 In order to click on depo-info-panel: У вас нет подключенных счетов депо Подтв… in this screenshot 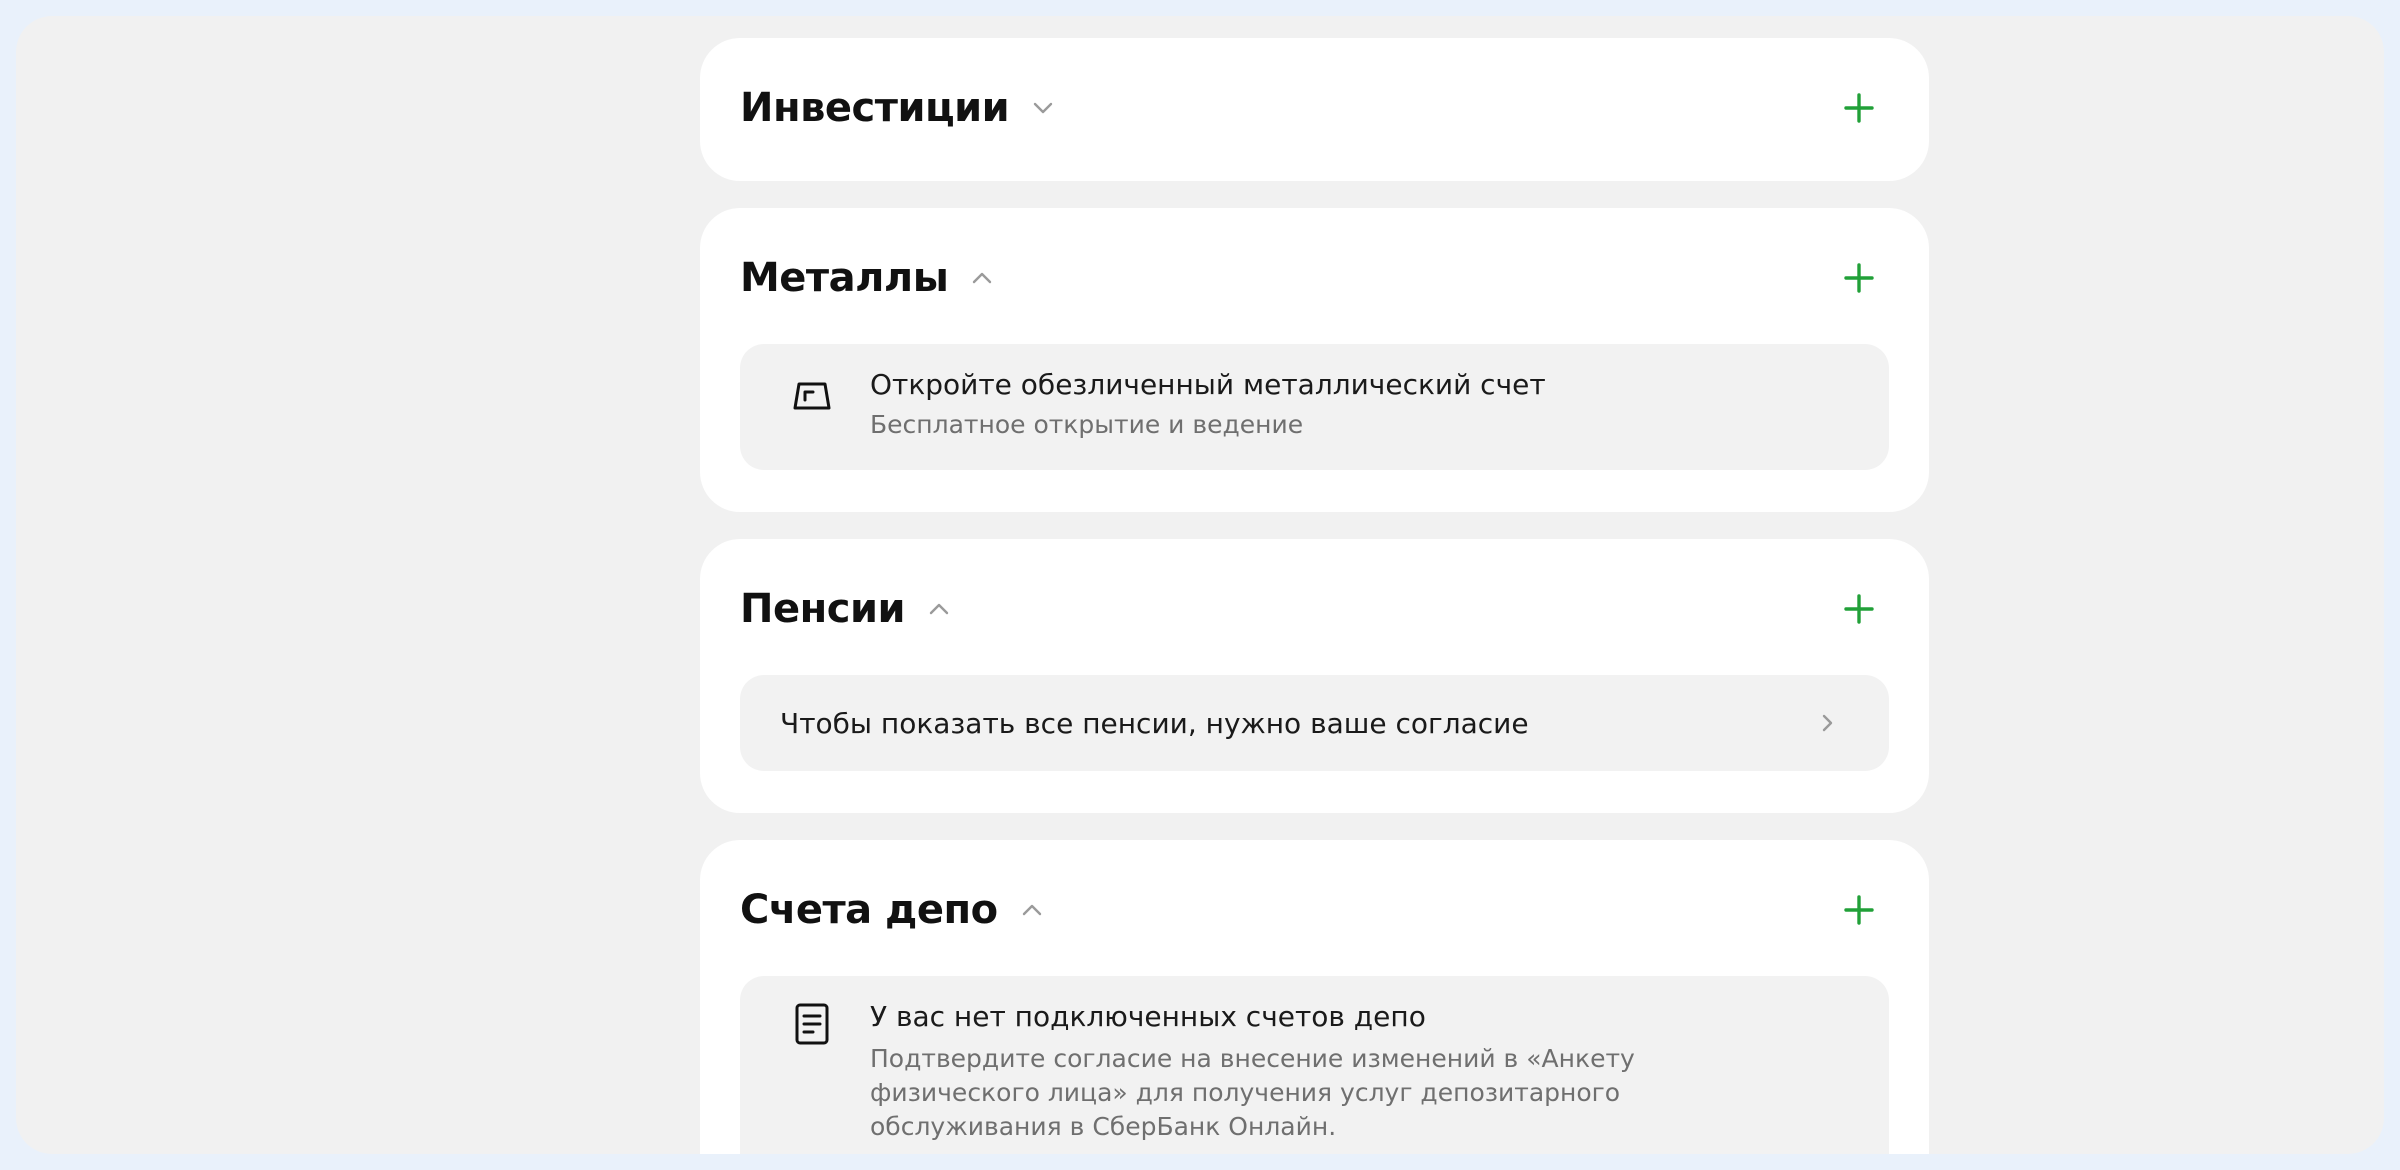, I will do `click(1314, 1065)`.